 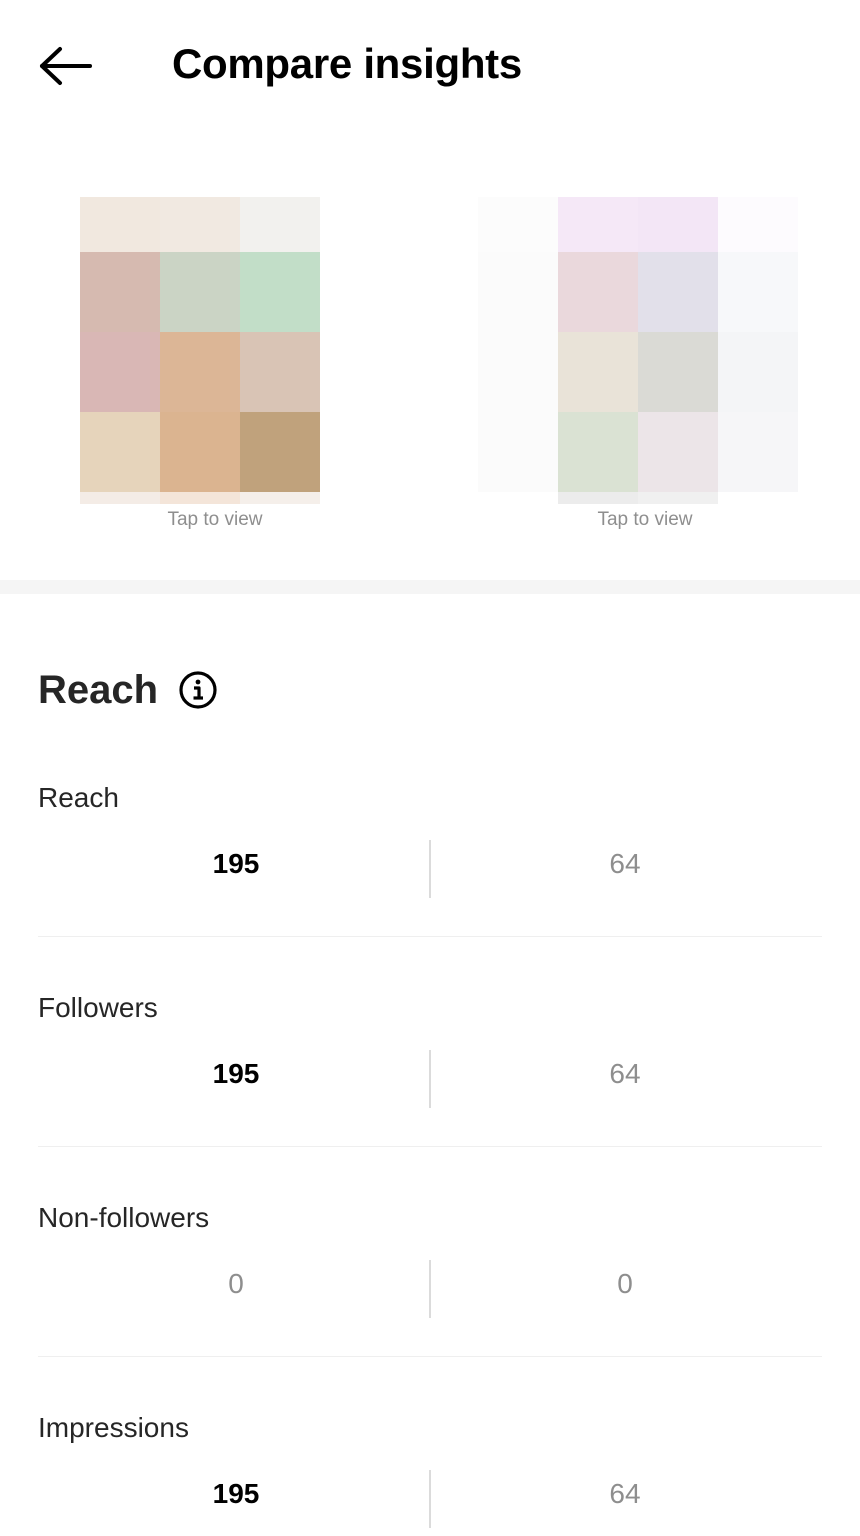 I want to click on header: Compare insights, so click(x=430, y=65).